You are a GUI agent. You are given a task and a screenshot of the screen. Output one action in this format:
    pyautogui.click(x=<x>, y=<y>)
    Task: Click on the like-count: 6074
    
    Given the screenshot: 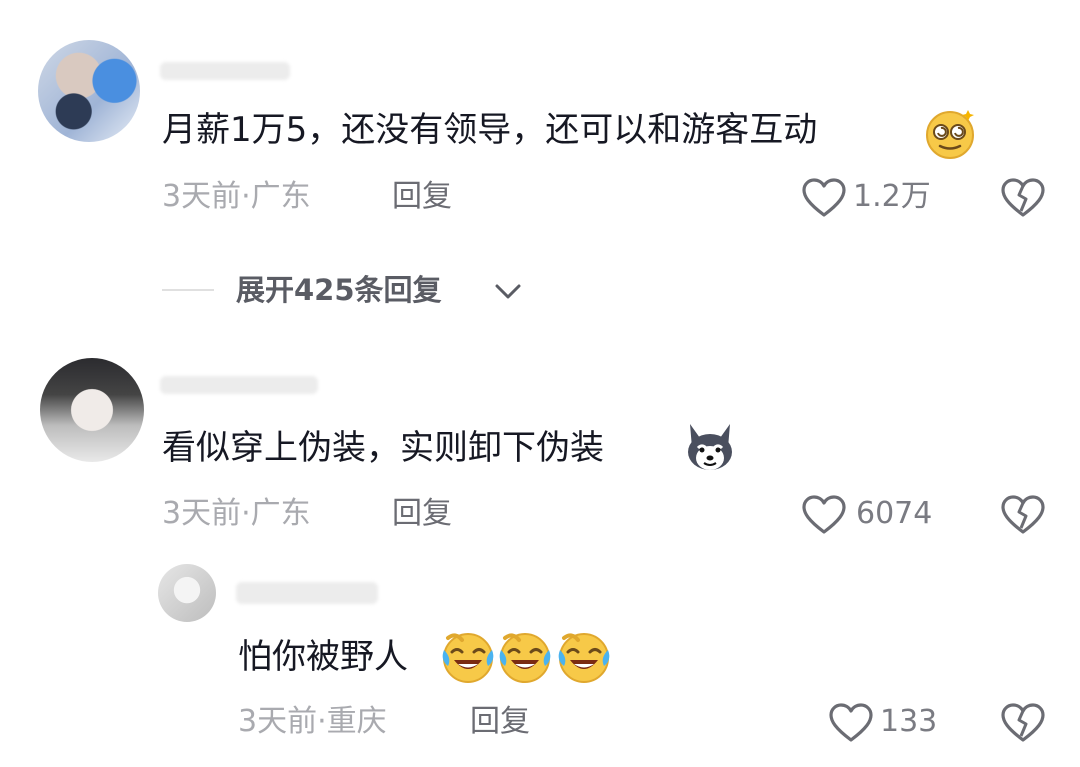 What is the action you would take?
    pyautogui.click(x=894, y=513)
    